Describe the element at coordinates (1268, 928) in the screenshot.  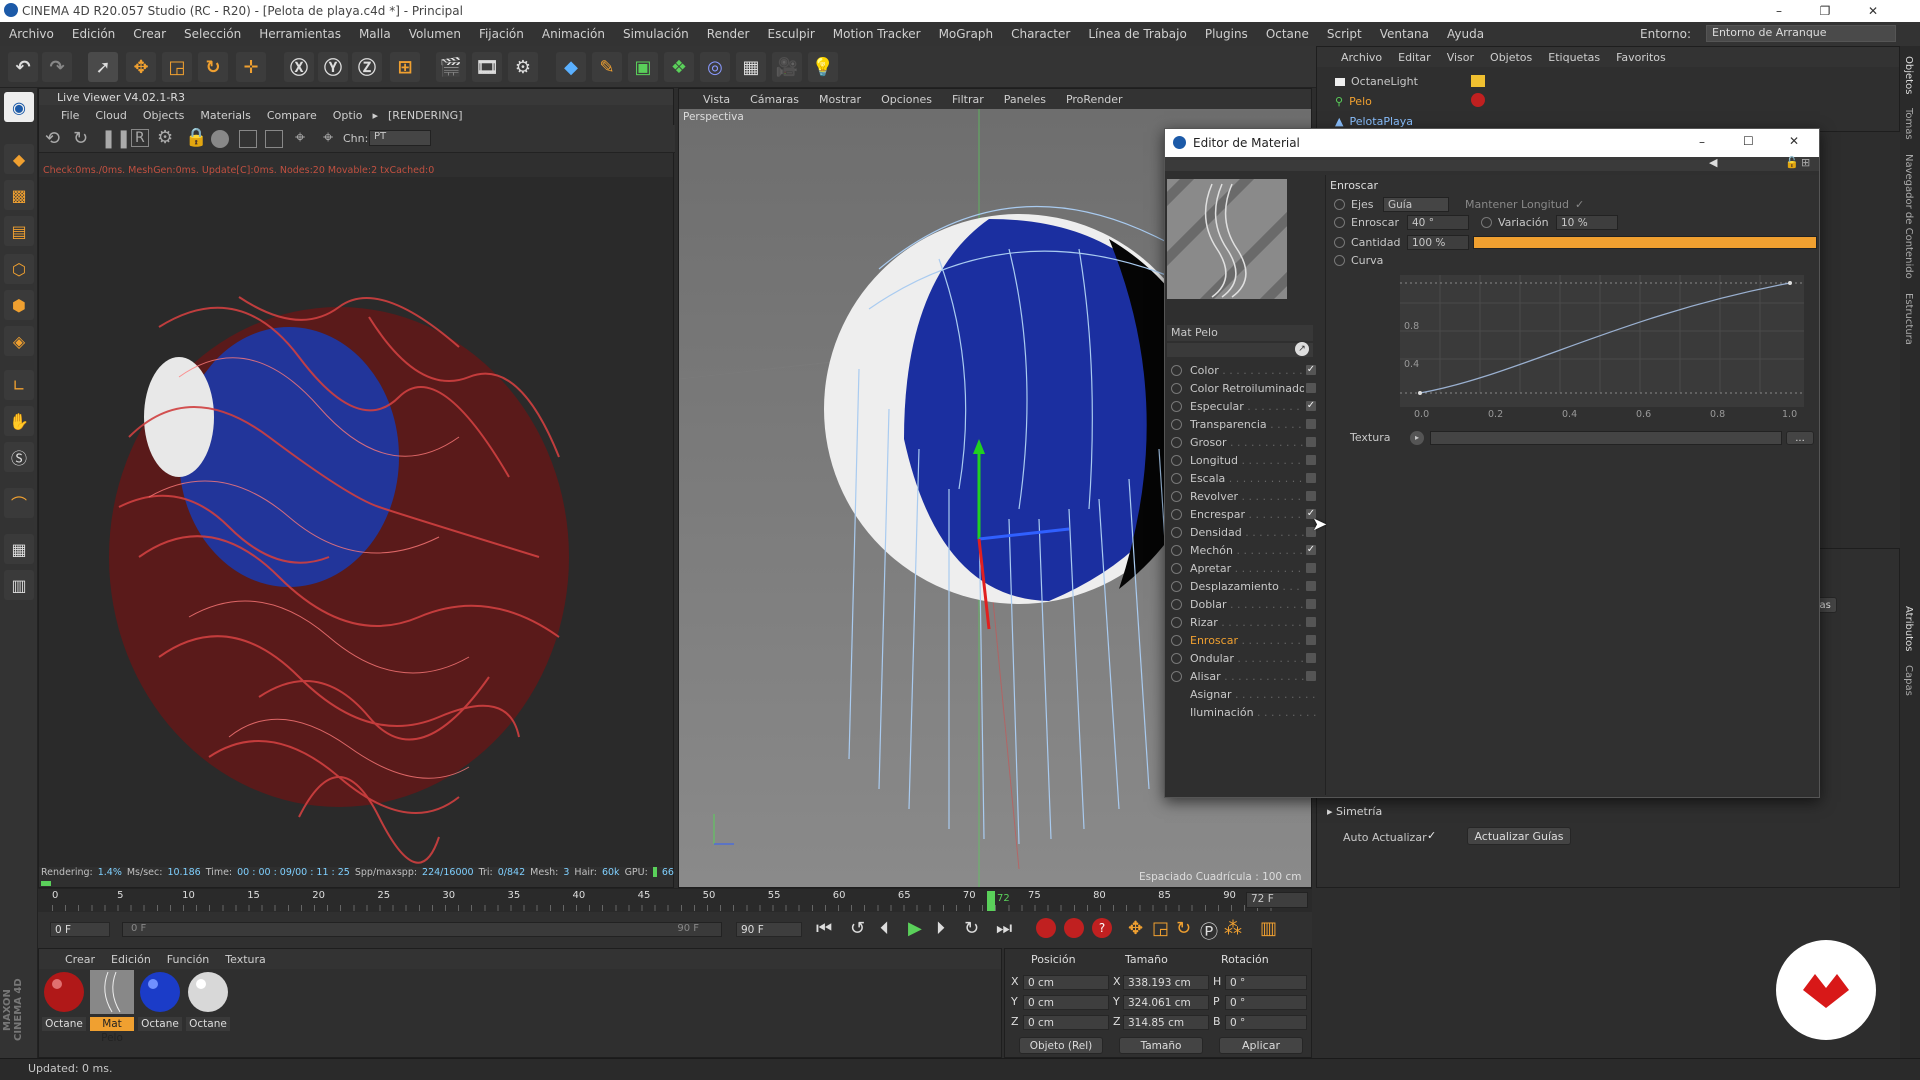
I see `timeline-window-icon: ▥` at that location.